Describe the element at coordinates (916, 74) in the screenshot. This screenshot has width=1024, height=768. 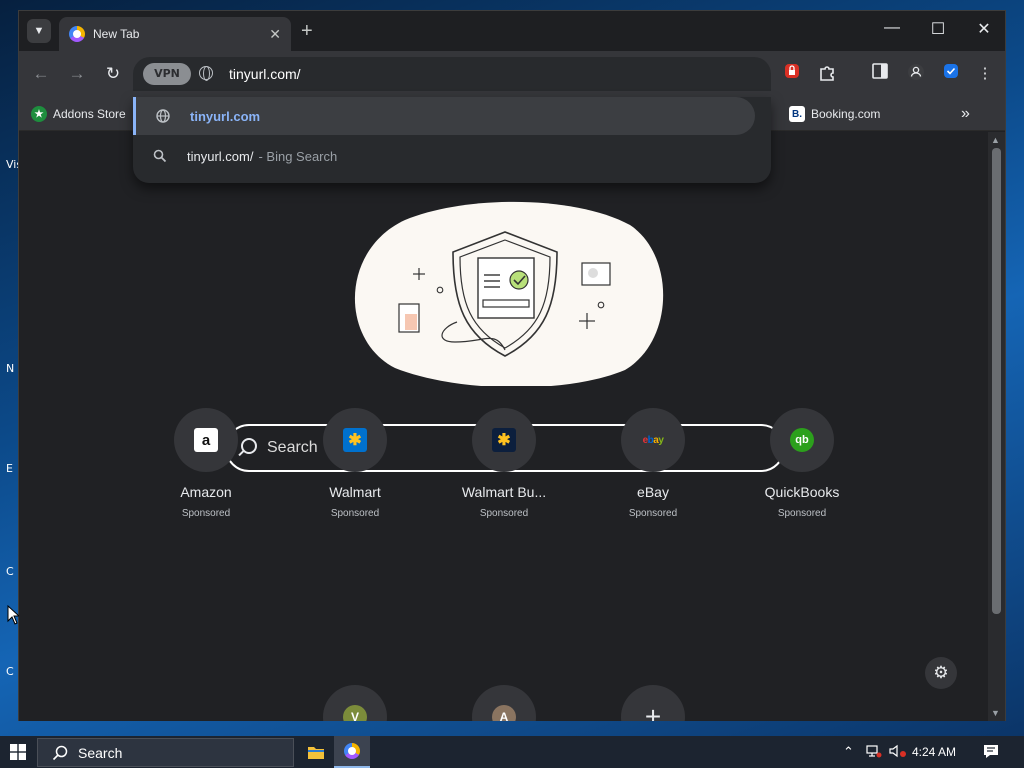
I see `profile-avatar-icon` at that location.